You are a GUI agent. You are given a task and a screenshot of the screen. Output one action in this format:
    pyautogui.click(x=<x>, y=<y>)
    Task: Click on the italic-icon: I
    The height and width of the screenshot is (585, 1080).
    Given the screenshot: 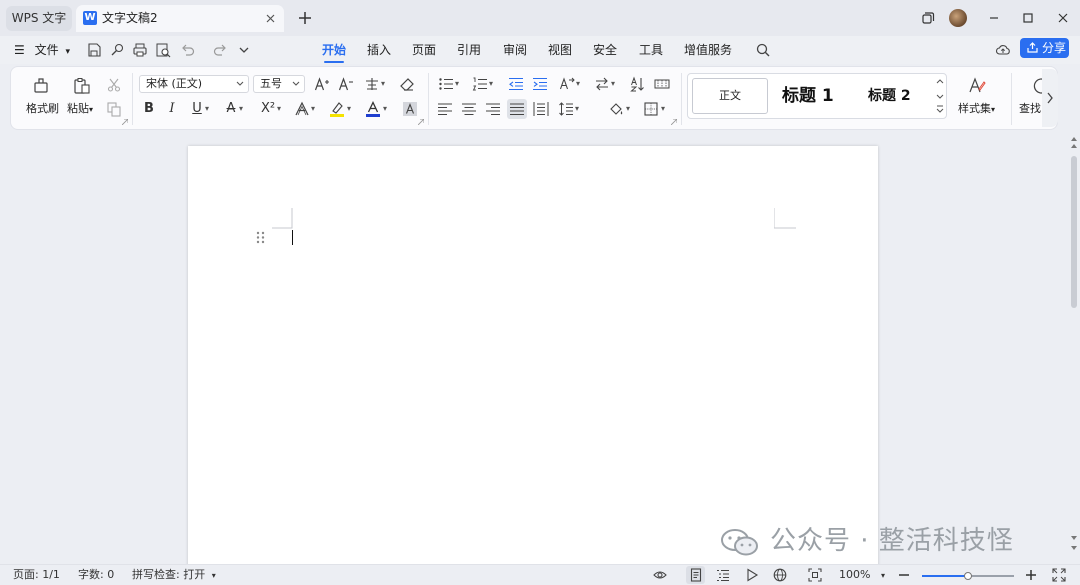 What is the action you would take?
    pyautogui.click(x=172, y=109)
    